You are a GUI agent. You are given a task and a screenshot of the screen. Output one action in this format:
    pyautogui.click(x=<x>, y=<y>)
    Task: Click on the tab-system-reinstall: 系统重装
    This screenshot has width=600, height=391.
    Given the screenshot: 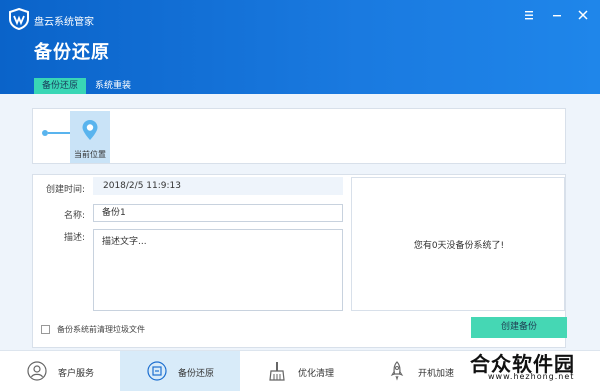 What is the action you would take?
    pyautogui.click(x=113, y=86)
    